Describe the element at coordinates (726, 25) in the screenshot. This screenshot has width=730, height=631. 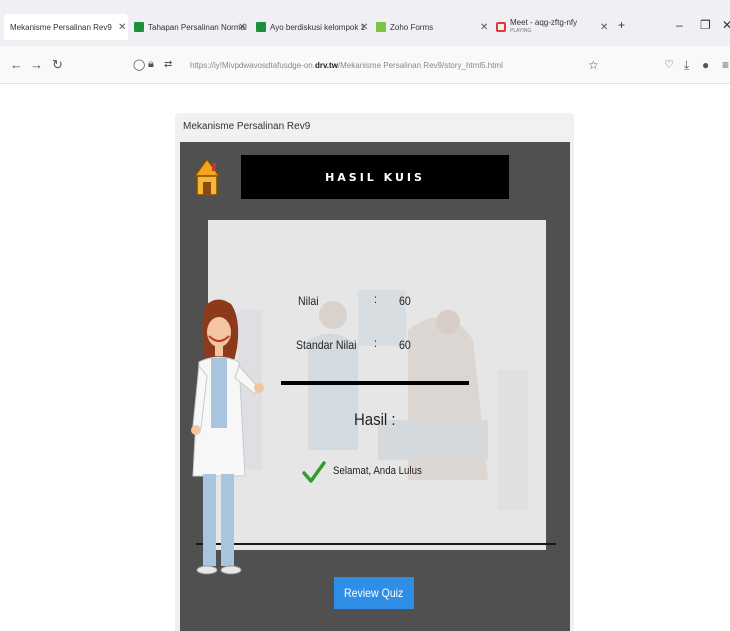
I see `window-close-icon: ✕` at that location.